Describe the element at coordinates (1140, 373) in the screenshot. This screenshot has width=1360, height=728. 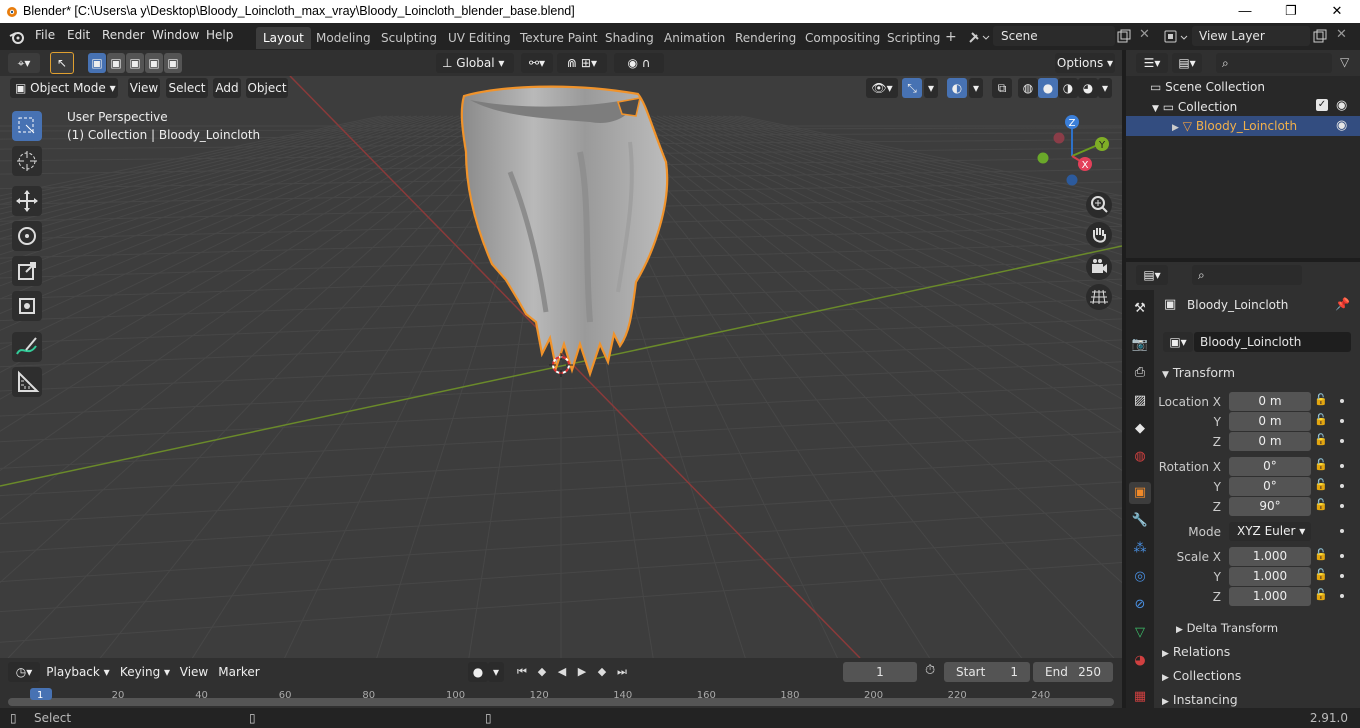
I see `output-tab-icon: ⎙` at that location.